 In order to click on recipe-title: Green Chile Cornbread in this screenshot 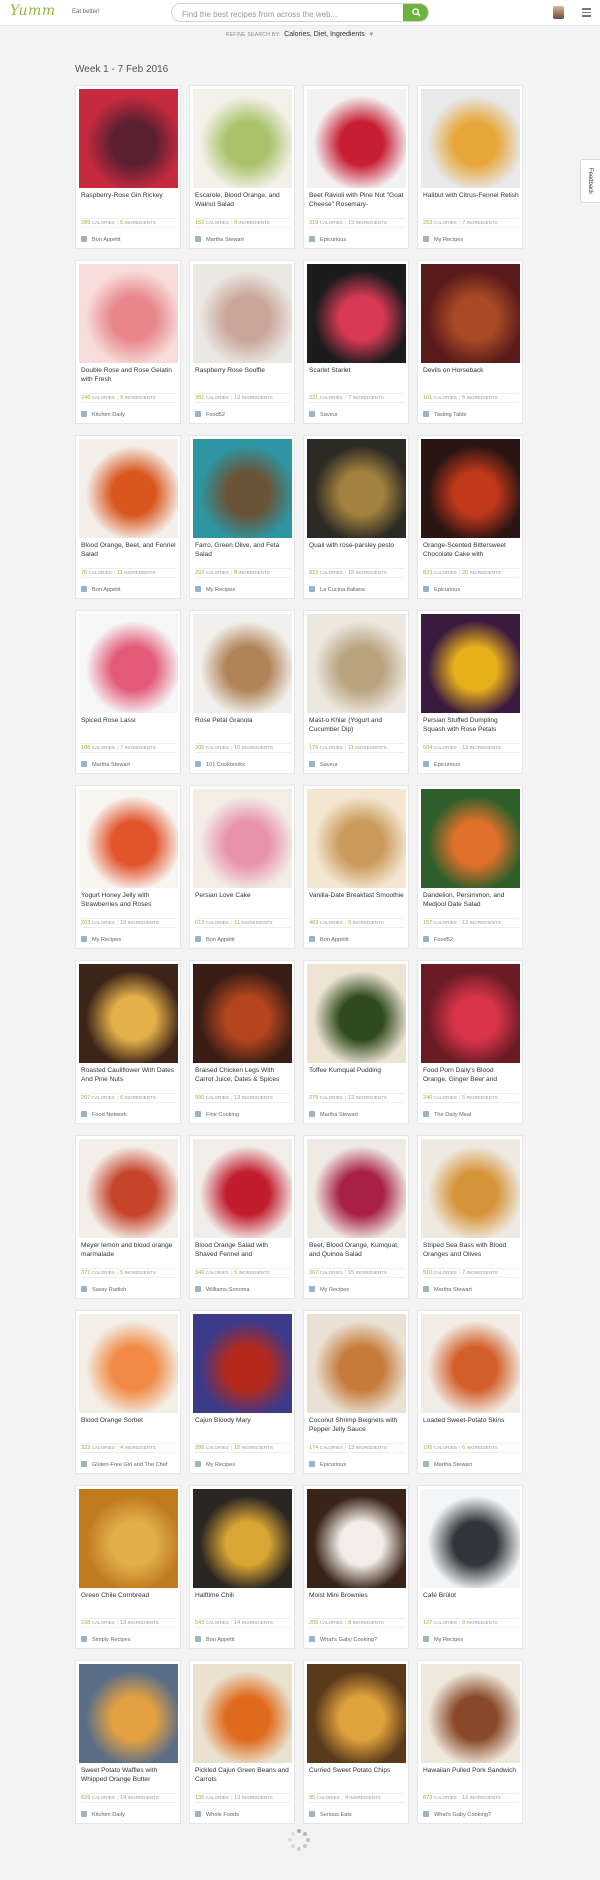, I will do `click(129, 1601)`.